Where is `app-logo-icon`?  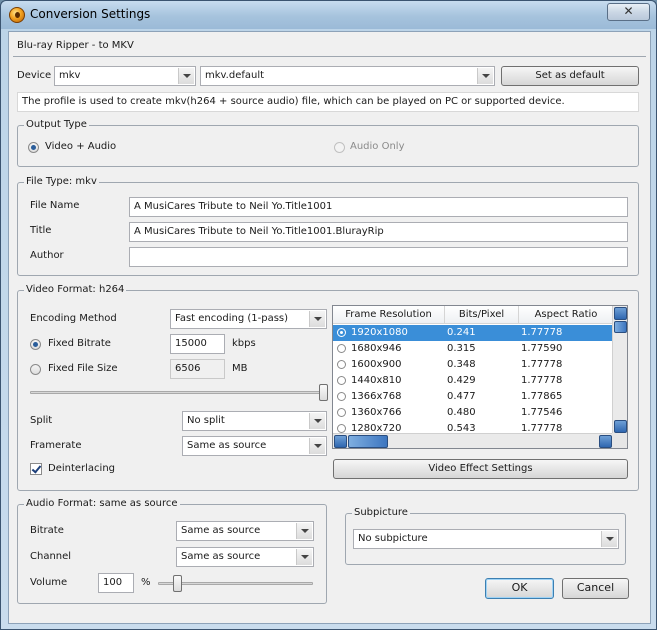
app-logo-icon is located at coordinates (17, 15).